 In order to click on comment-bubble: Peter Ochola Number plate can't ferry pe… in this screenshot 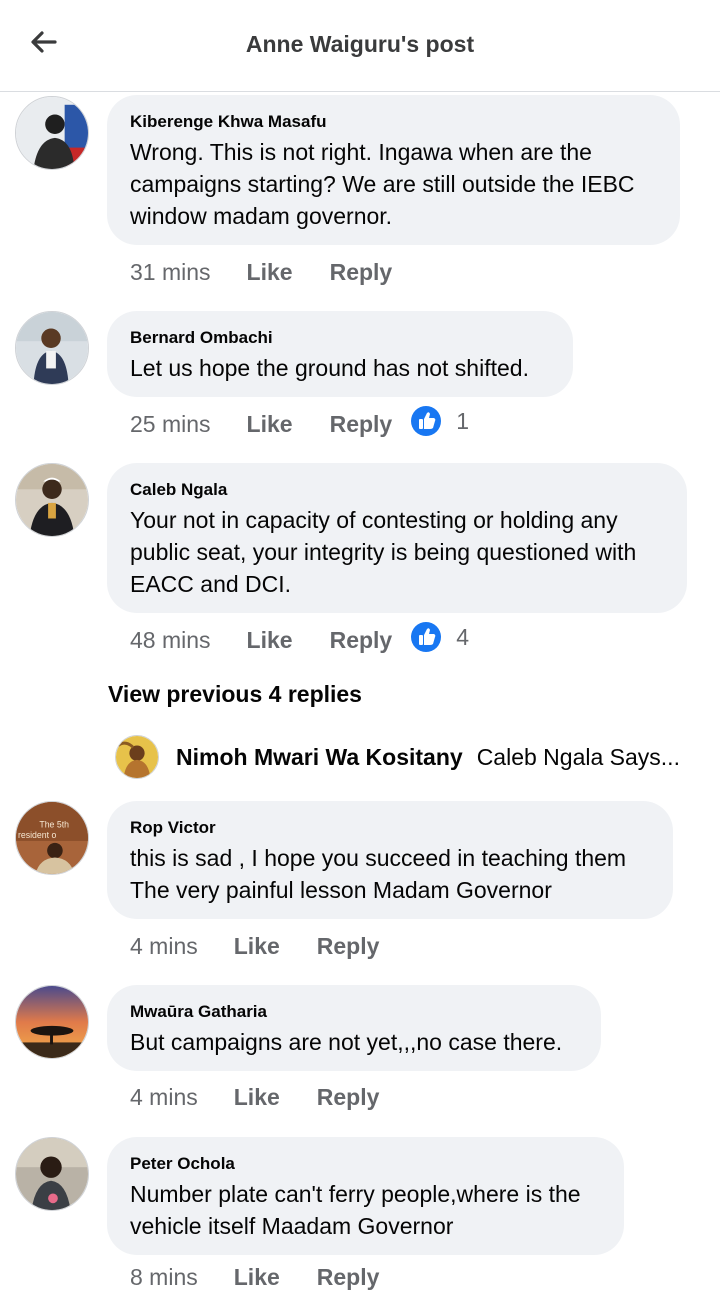, I will do `click(365, 1196)`.